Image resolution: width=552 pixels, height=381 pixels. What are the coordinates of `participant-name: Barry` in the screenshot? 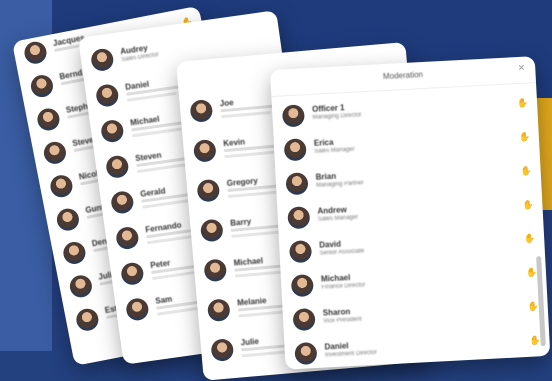 It's located at (240, 222).